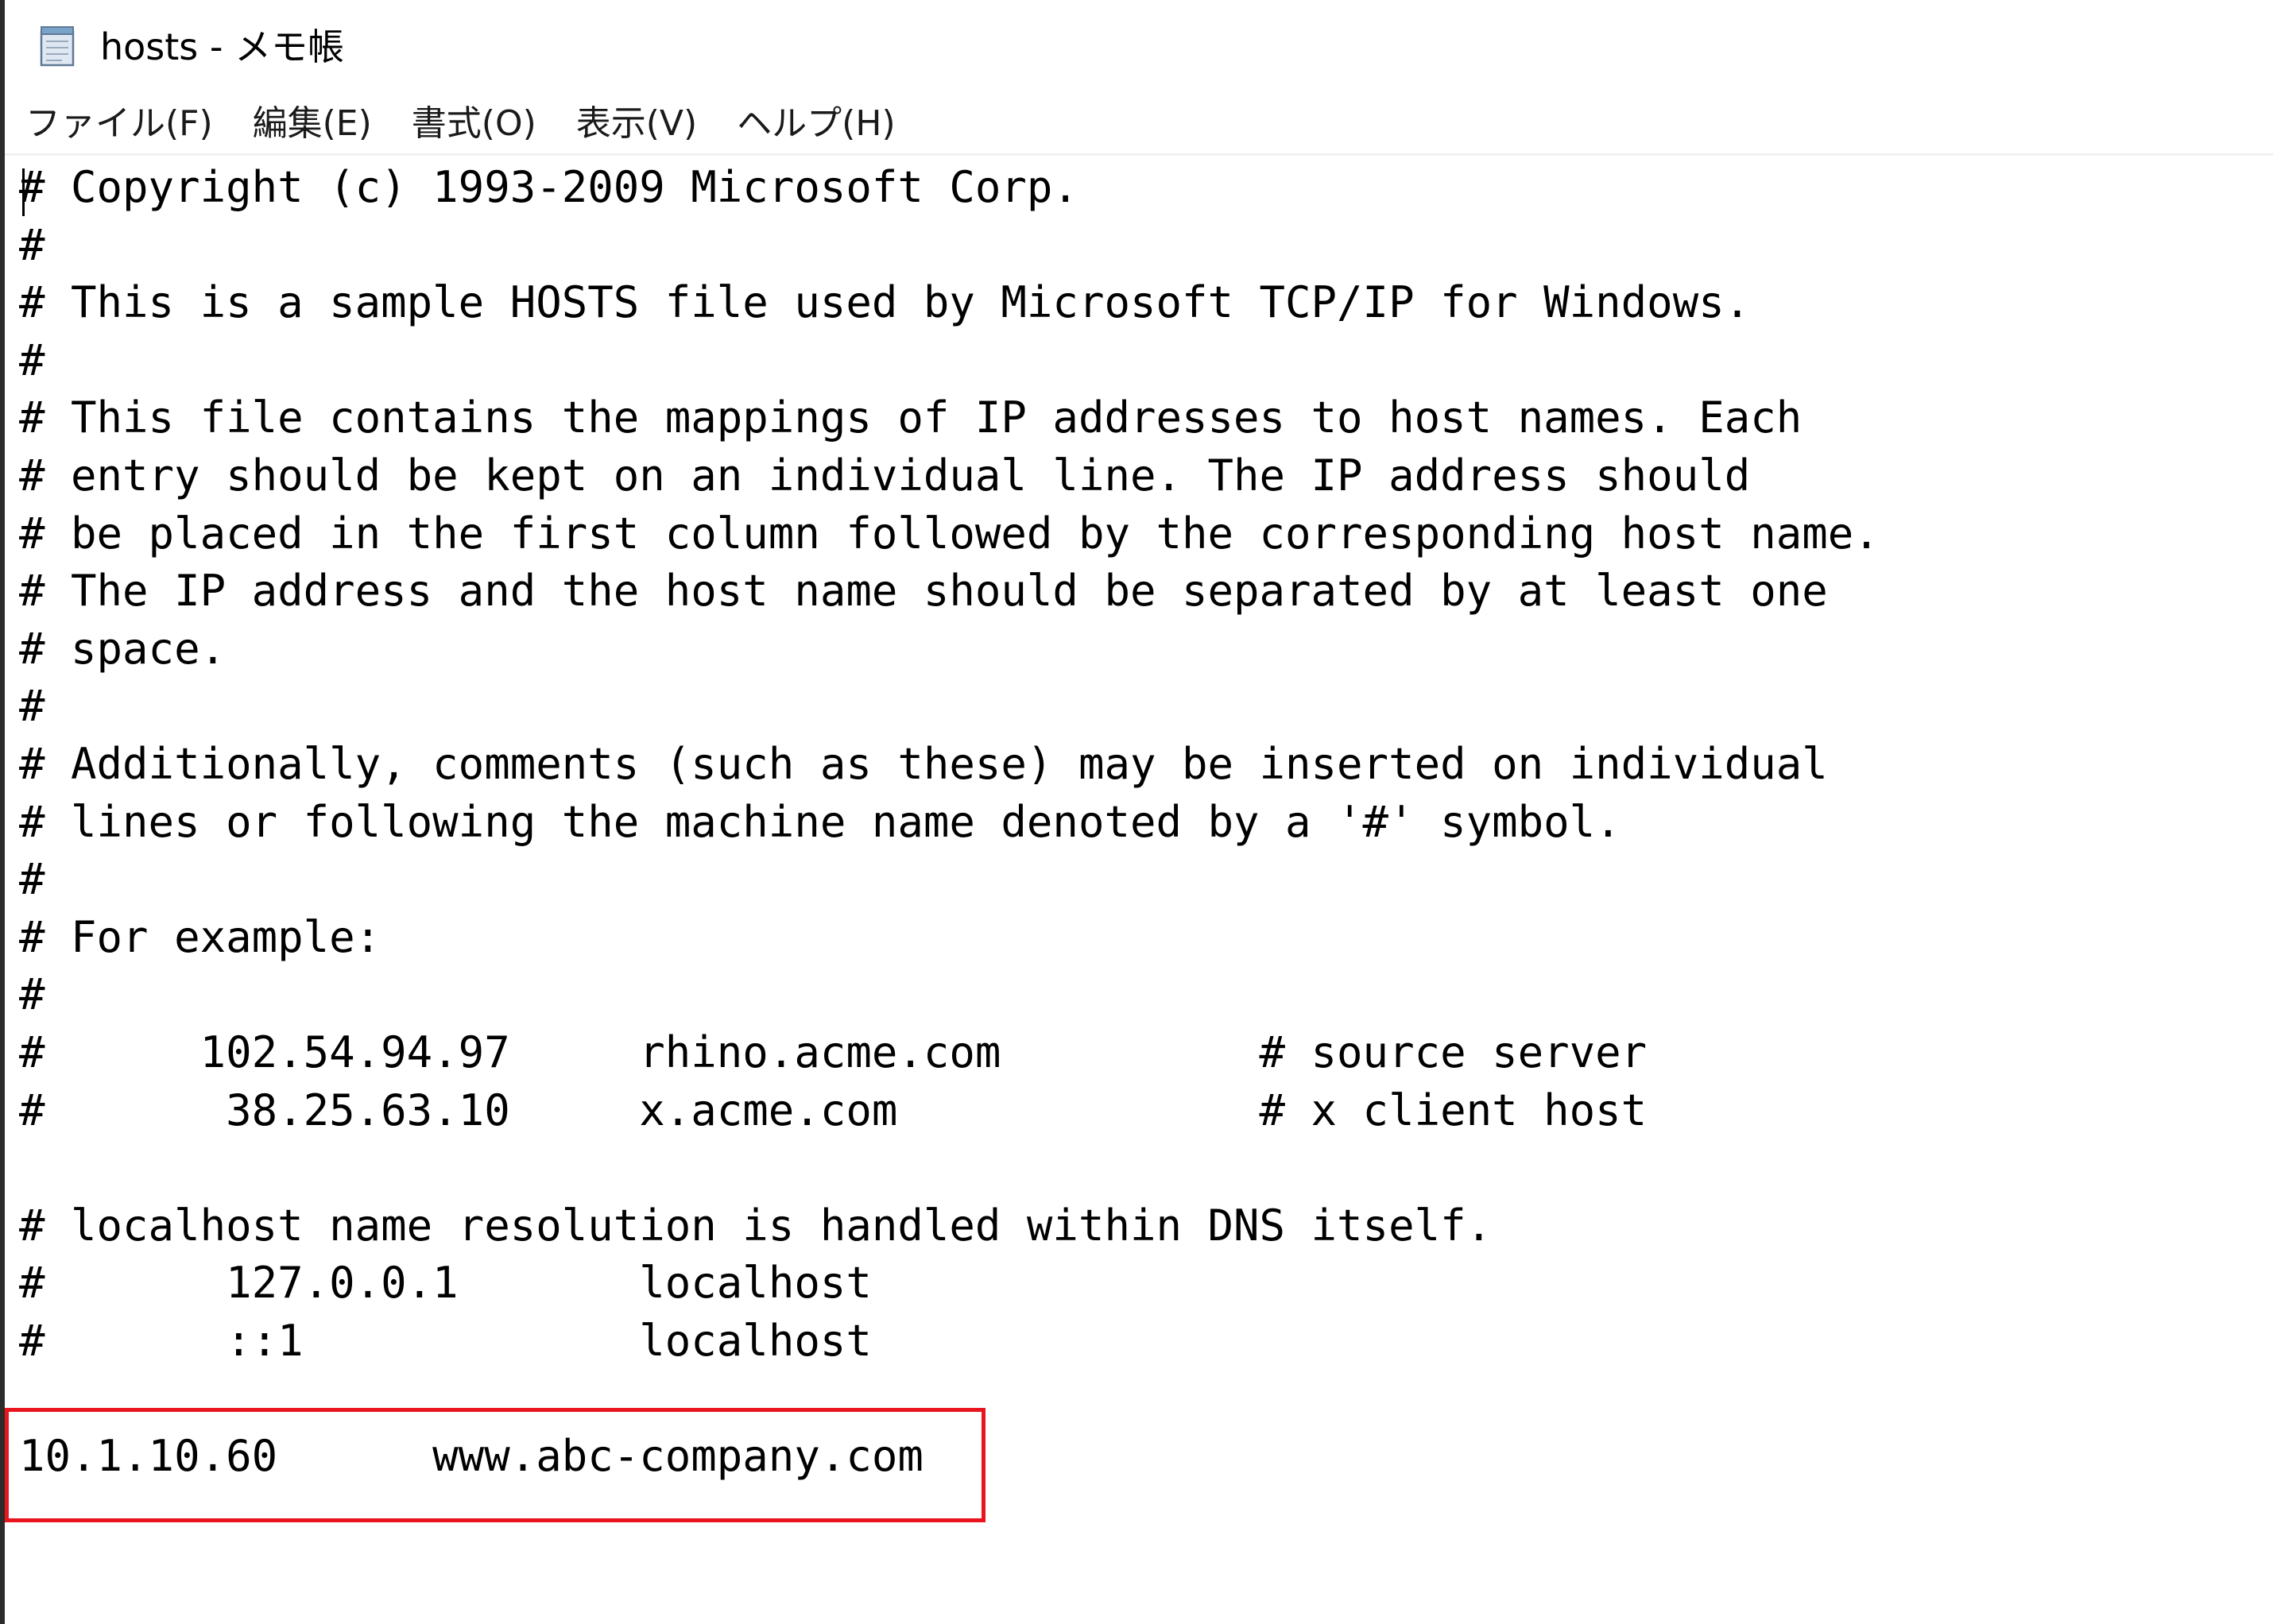 The image size is (2273, 1624). I want to click on window-title: hosts - メモ帳, so click(222, 46).